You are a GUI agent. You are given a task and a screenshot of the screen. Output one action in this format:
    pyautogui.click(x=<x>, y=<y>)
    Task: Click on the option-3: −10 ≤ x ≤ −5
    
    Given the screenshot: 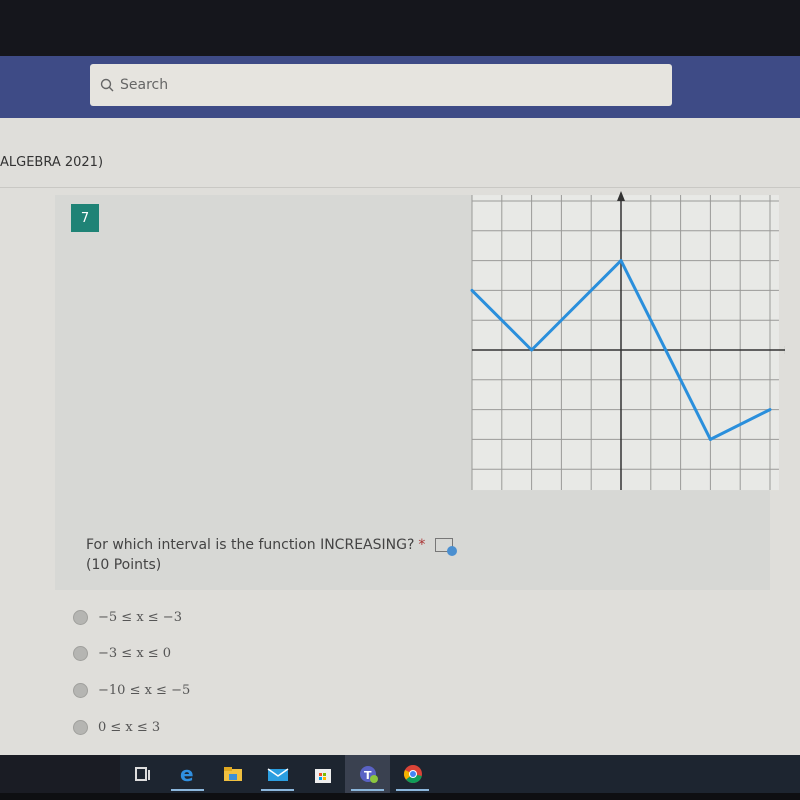 What is the action you would take?
    pyautogui.click(x=131, y=690)
    